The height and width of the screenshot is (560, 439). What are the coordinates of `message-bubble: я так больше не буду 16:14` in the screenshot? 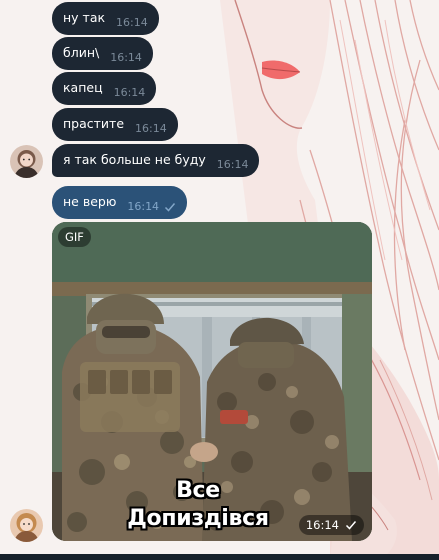 It's located at (156, 160).